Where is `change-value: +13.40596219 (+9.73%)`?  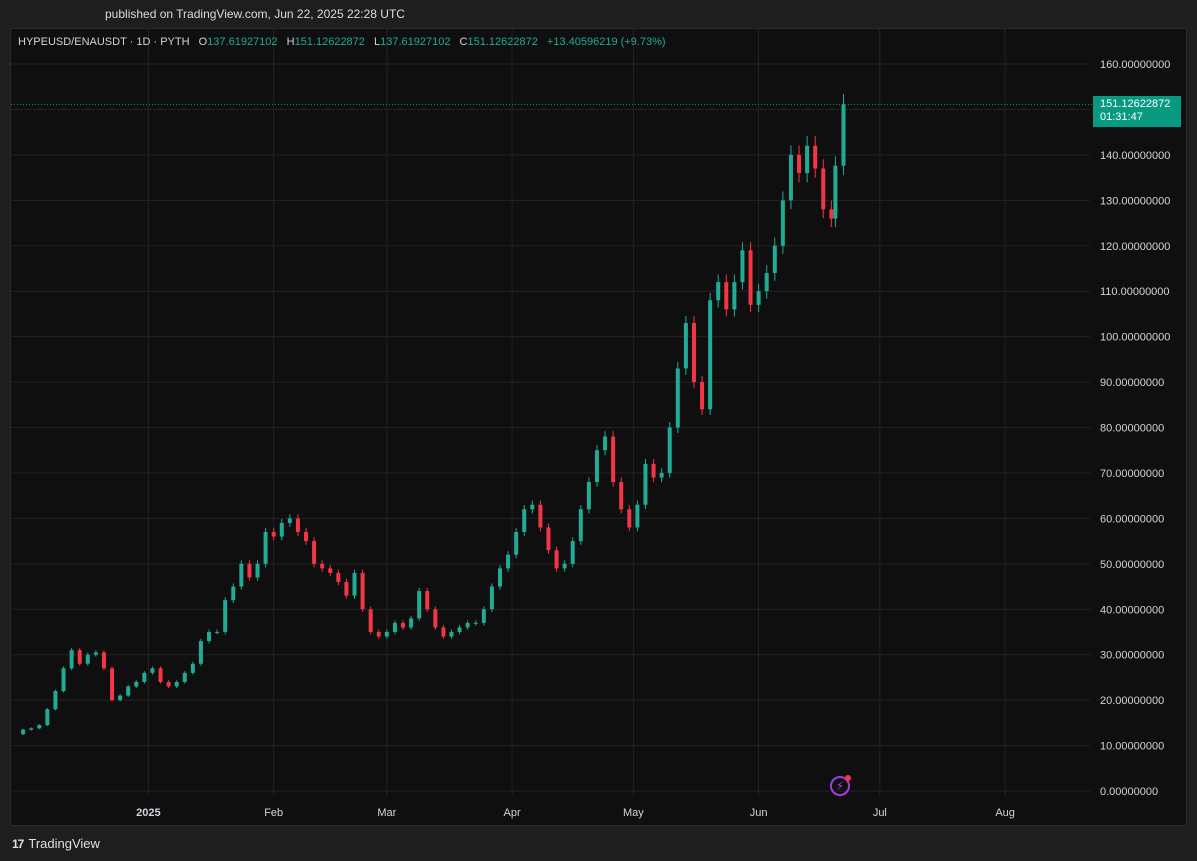 change-value: +13.40596219 (+9.73%) is located at coordinates (606, 42).